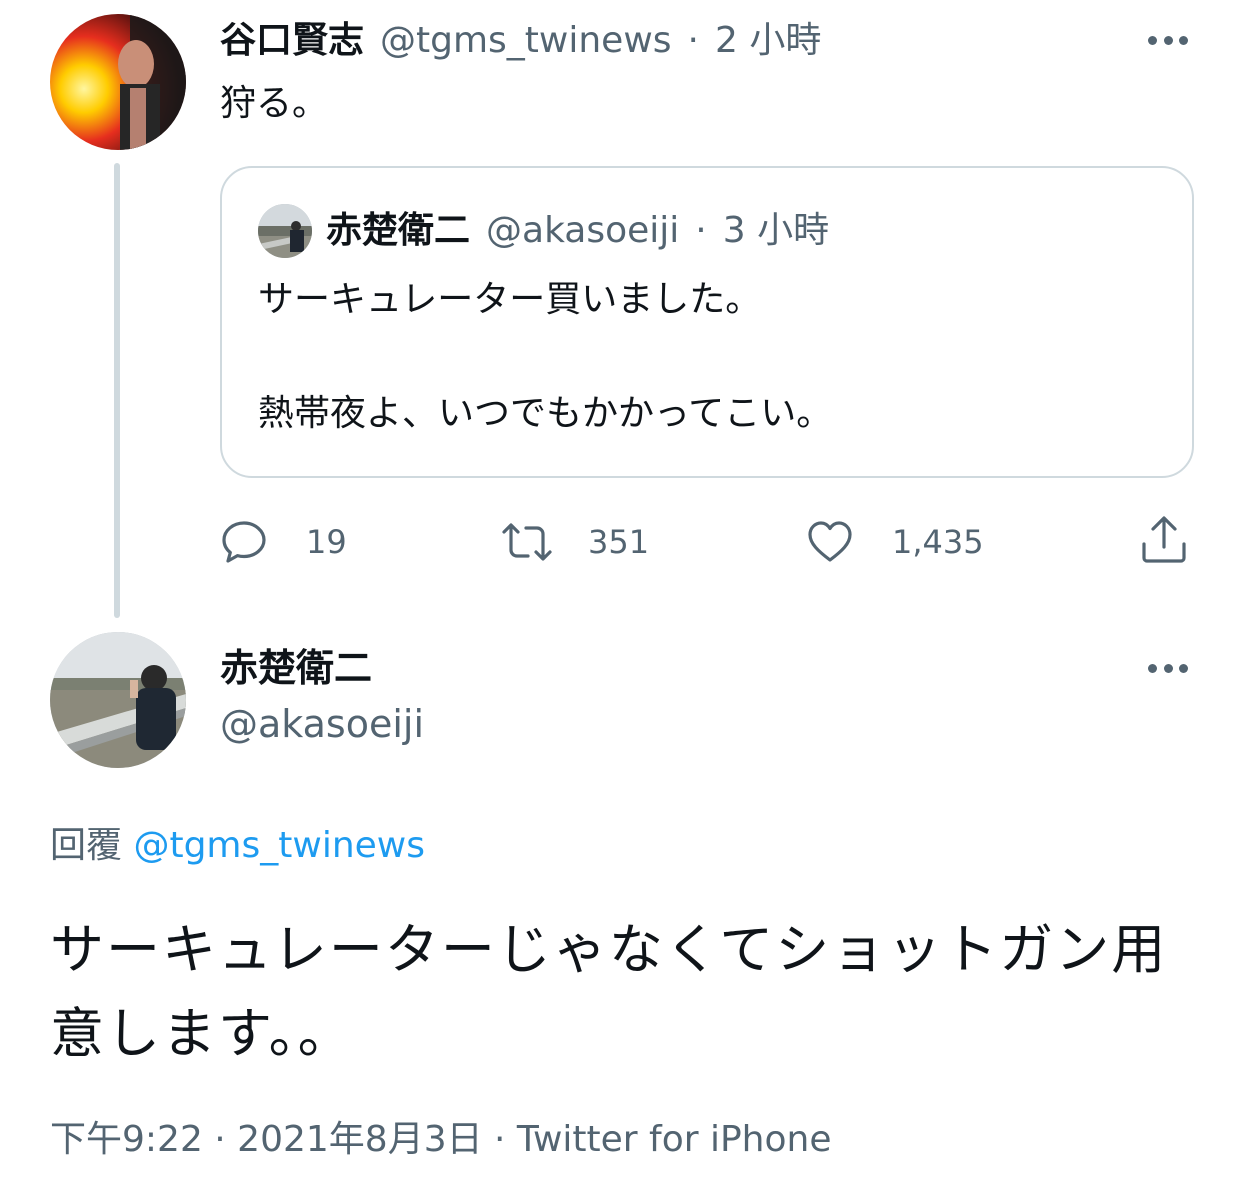  I want to click on tweet-time: 3 小時, so click(776, 230).